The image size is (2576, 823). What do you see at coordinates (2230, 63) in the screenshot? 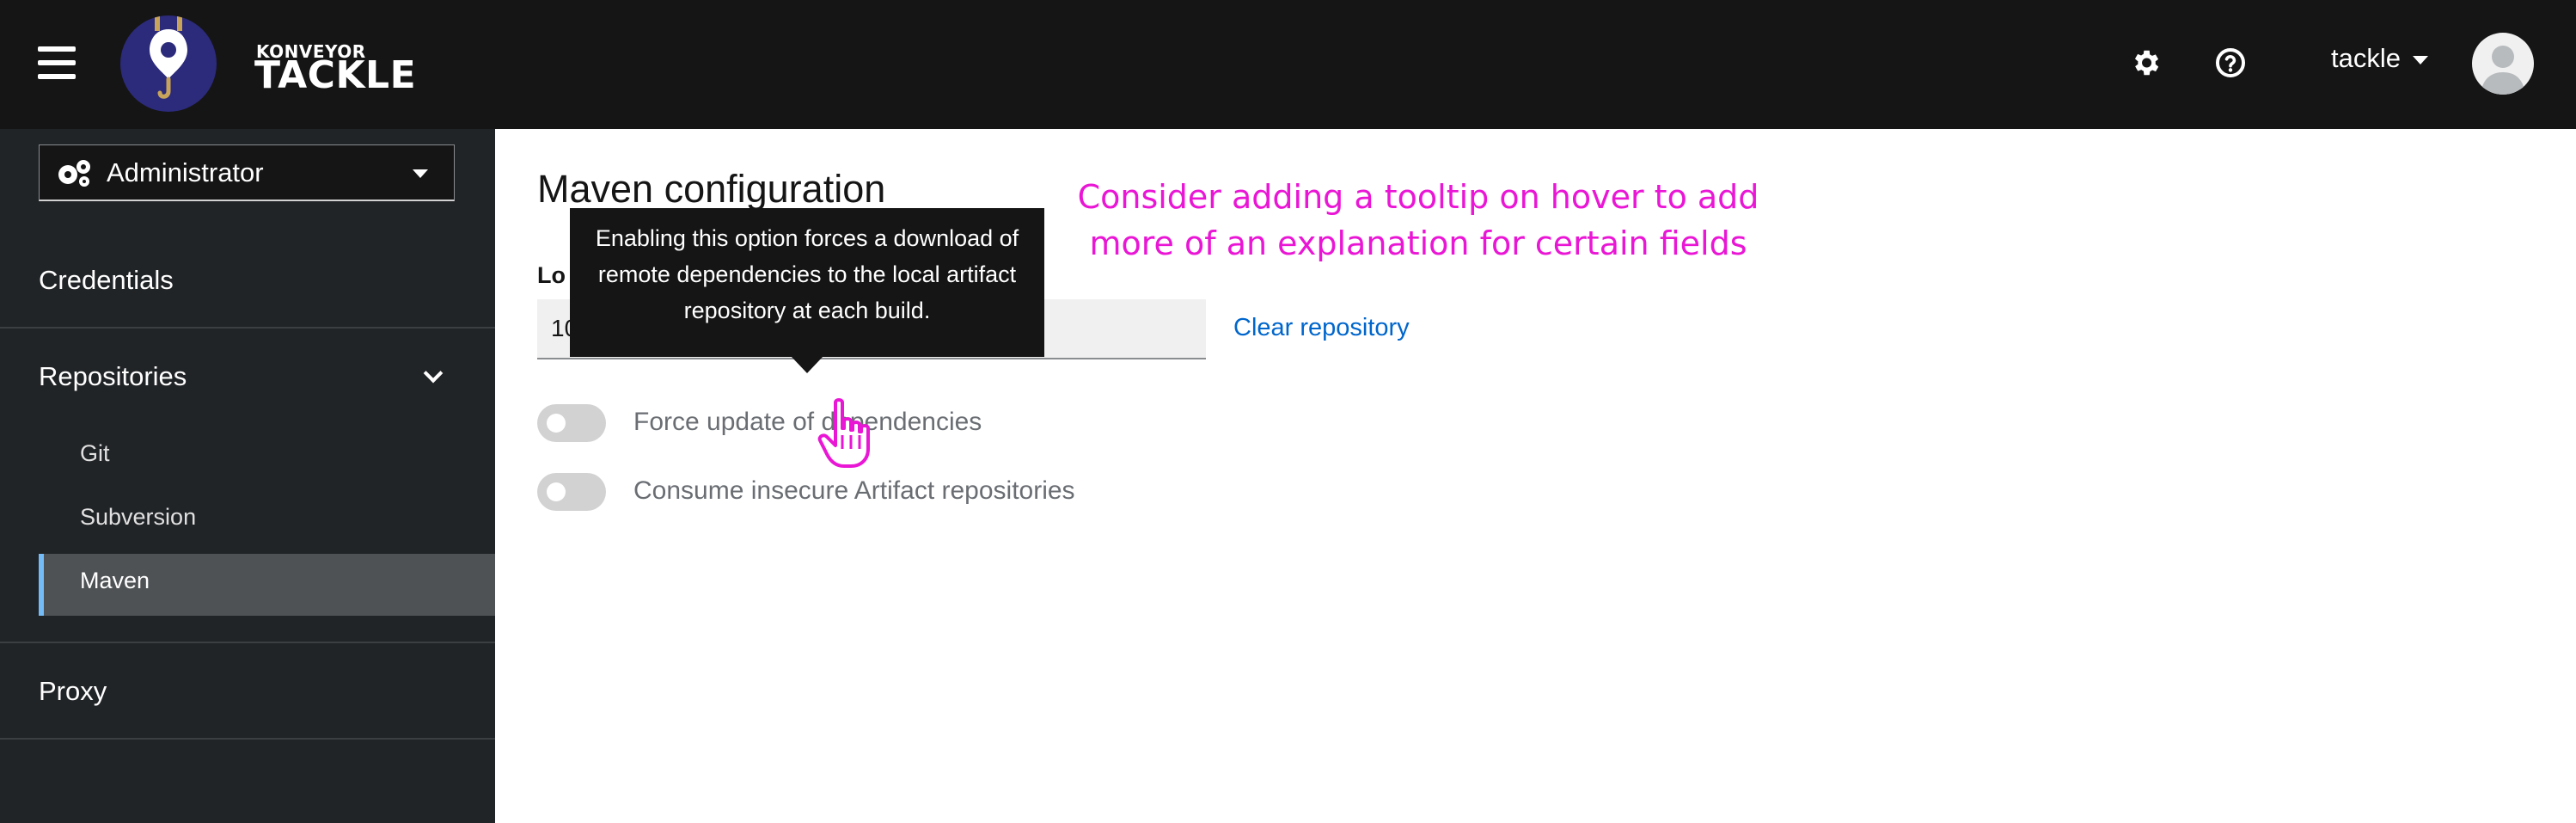
I see `help-icon` at bounding box center [2230, 63].